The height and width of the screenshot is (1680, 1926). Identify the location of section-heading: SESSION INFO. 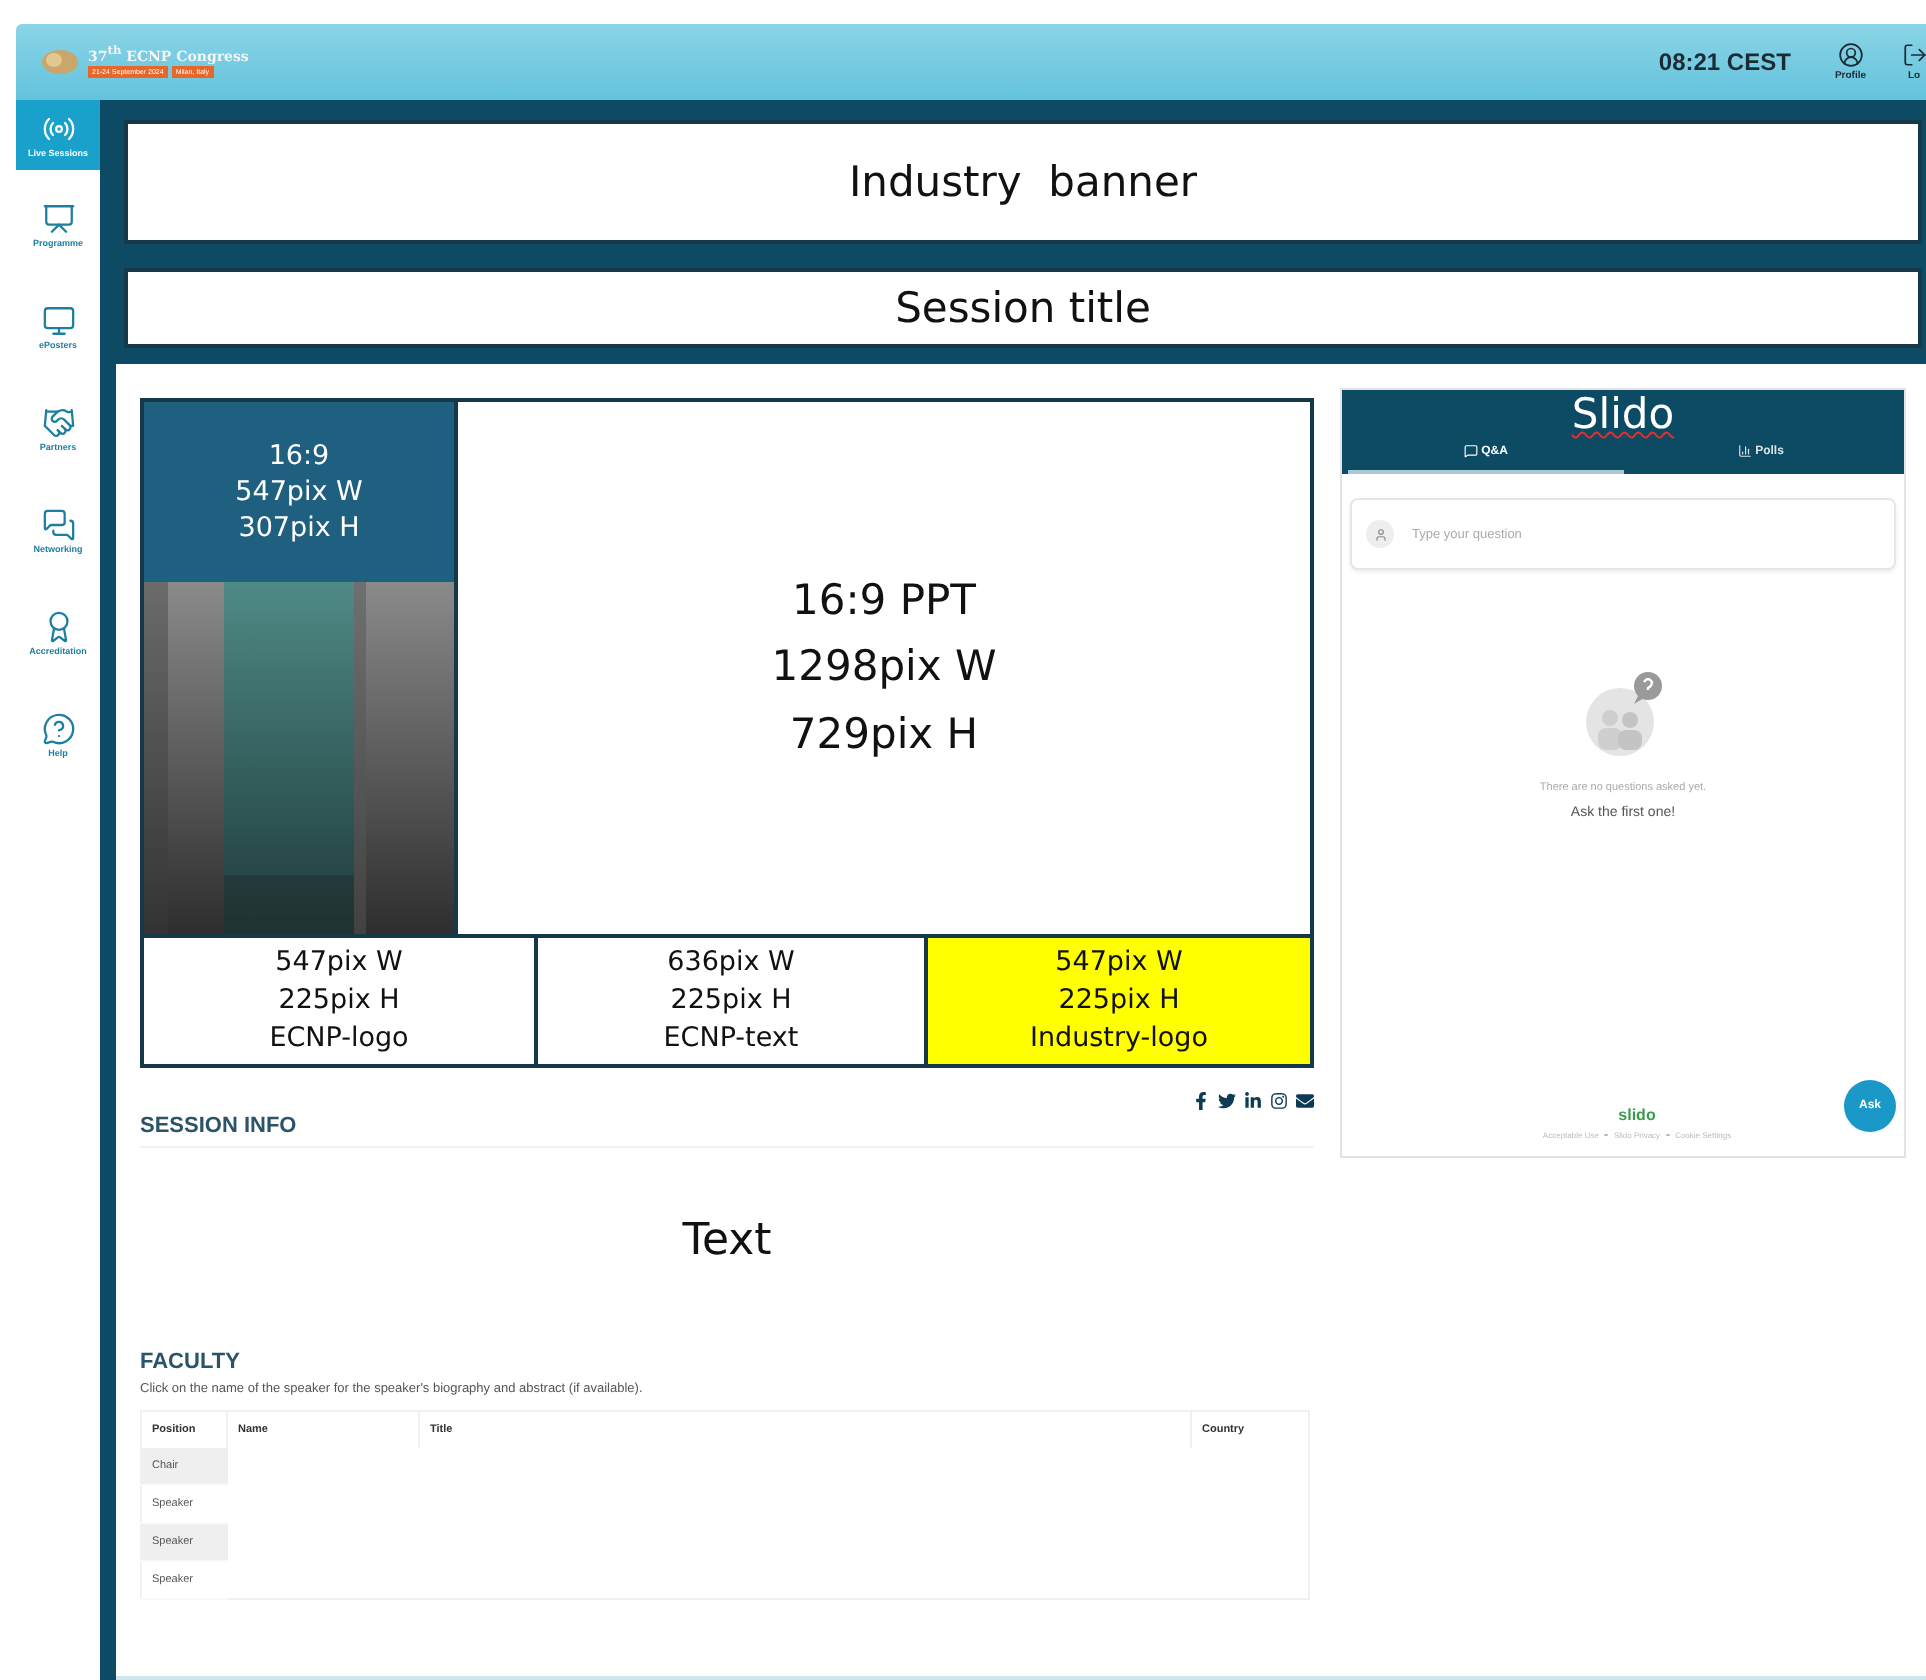
(218, 1126).